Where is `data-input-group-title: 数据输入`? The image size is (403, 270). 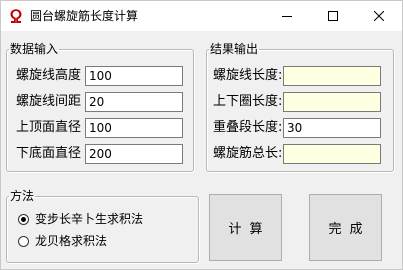 data-input-group-title: 数据输入 is located at coordinates (34, 49).